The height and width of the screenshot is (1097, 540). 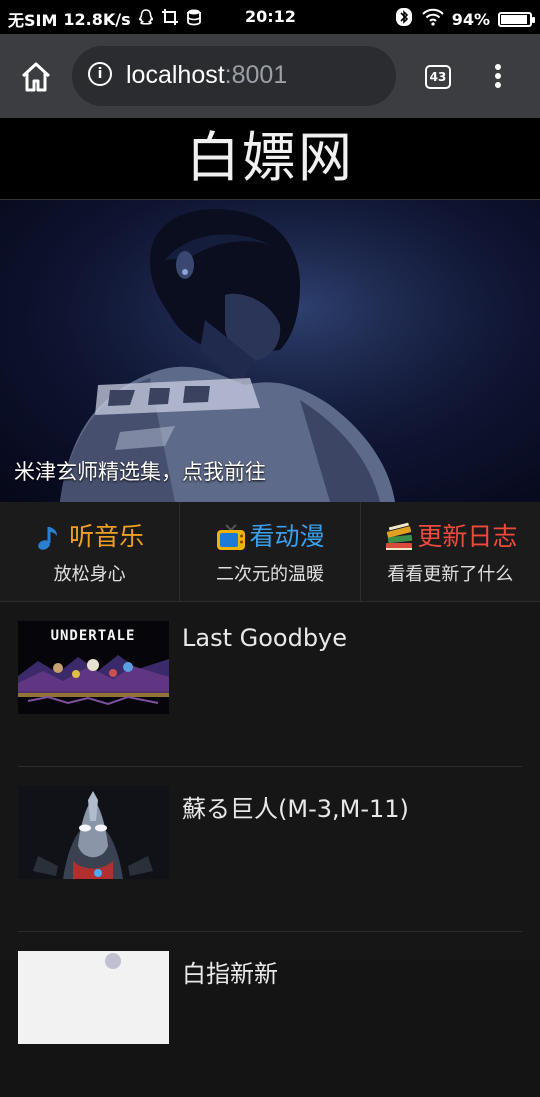 What do you see at coordinates (399, 536) in the screenshot?
I see `books-icon` at bounding box center [399, 536].